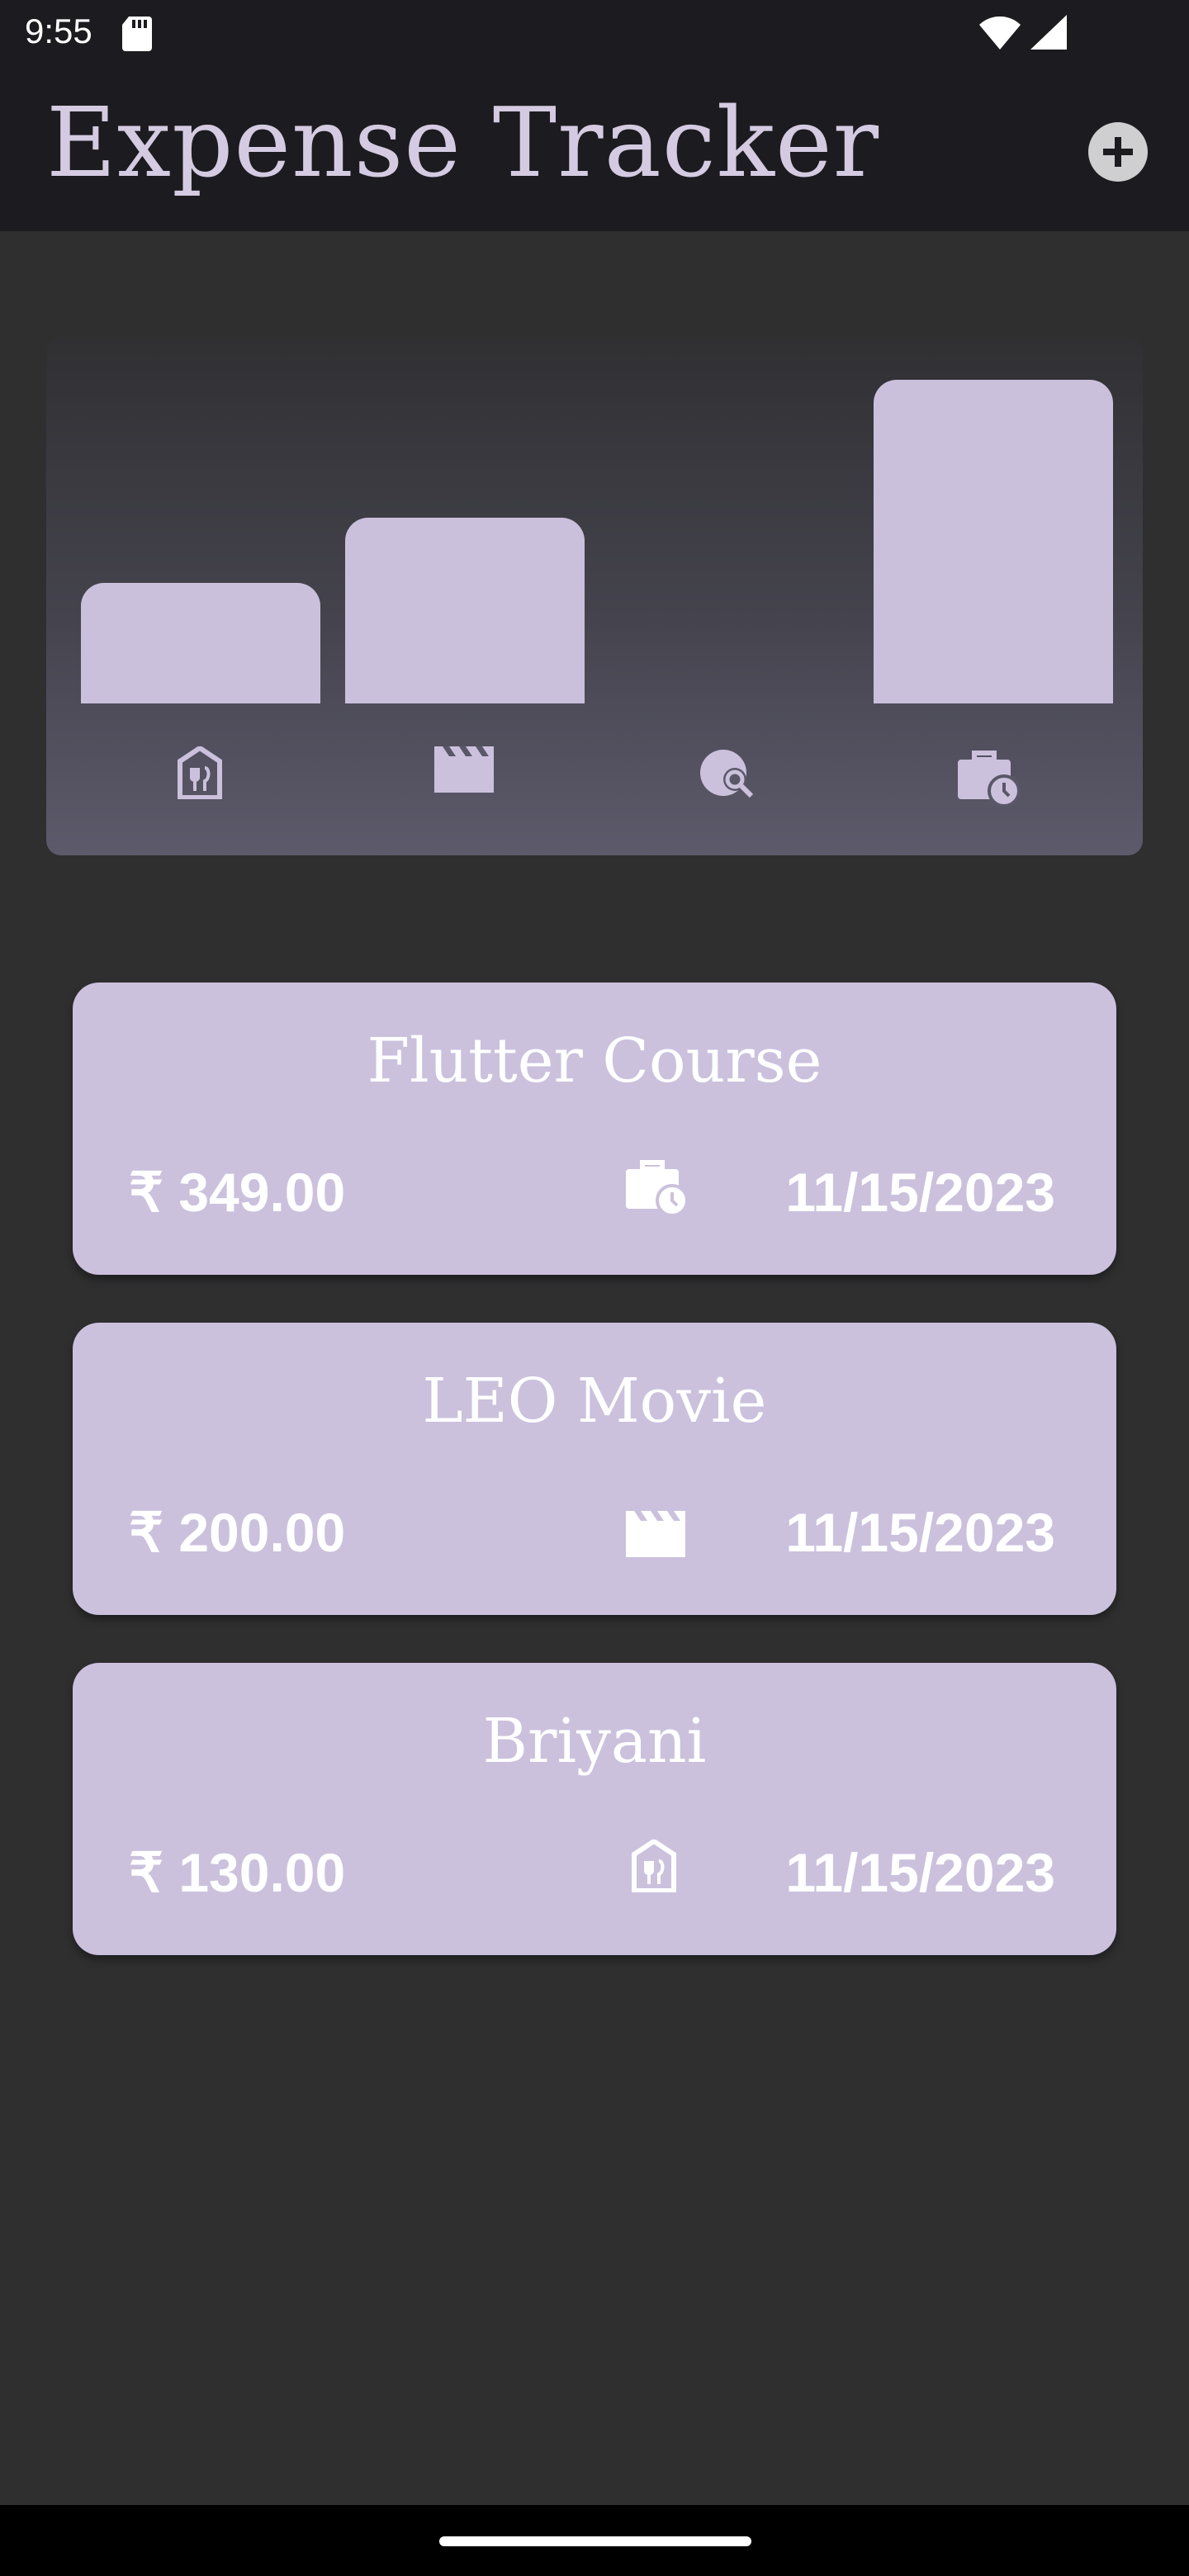 This screenshot has height=2576, width=1189. I want to click on expense-amount: ₹ 130.00, so click(237, 1872).